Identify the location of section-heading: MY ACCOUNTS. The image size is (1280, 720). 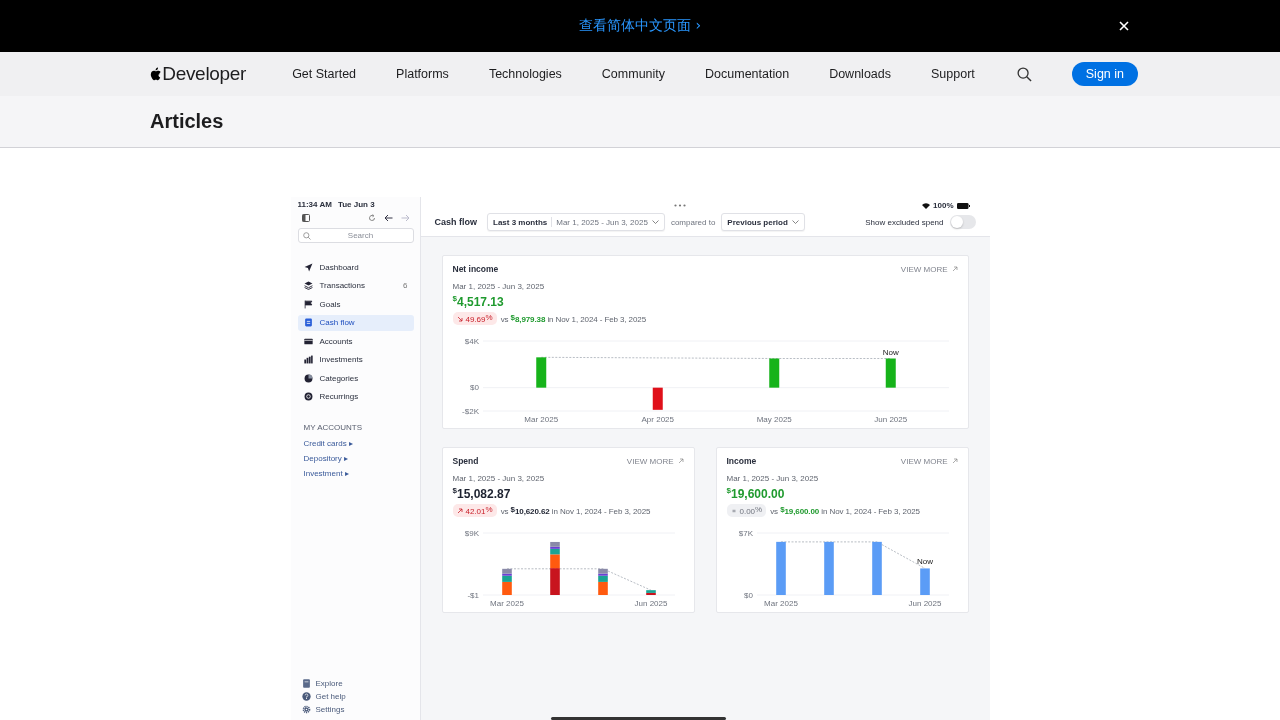
(333, 427).